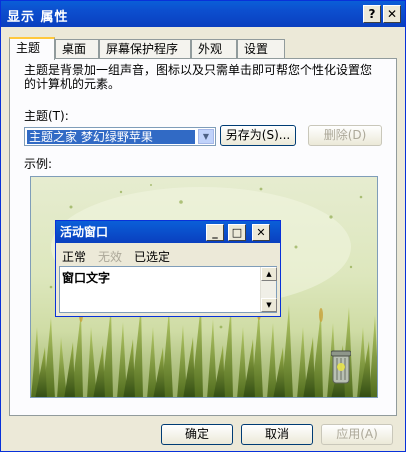  I want to click on title-bar: 显示 属性 ? ✕, so click(203, 14).